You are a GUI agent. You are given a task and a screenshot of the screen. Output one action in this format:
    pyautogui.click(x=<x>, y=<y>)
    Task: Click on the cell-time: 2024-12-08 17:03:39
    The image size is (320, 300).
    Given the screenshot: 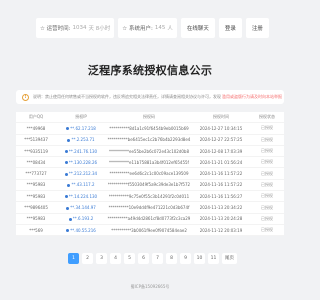 What is the action you would take?
    pyautogui.click(x=221, y=151)
    